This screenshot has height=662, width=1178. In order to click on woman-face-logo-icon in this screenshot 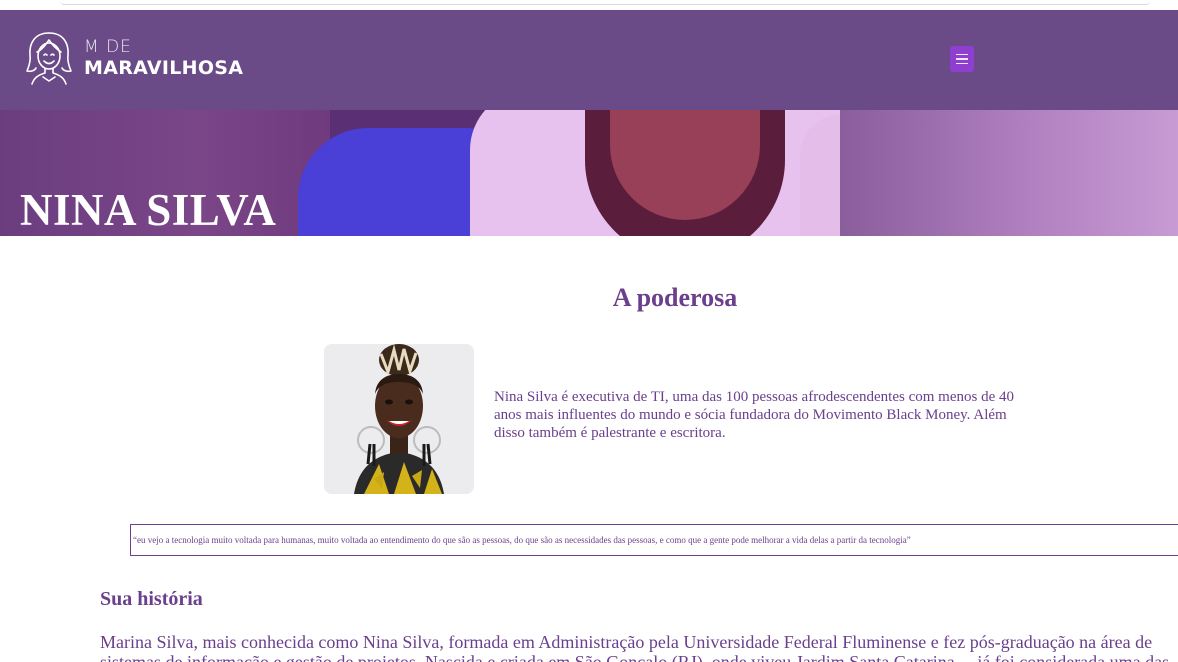, I will do `click(49, 58)`.